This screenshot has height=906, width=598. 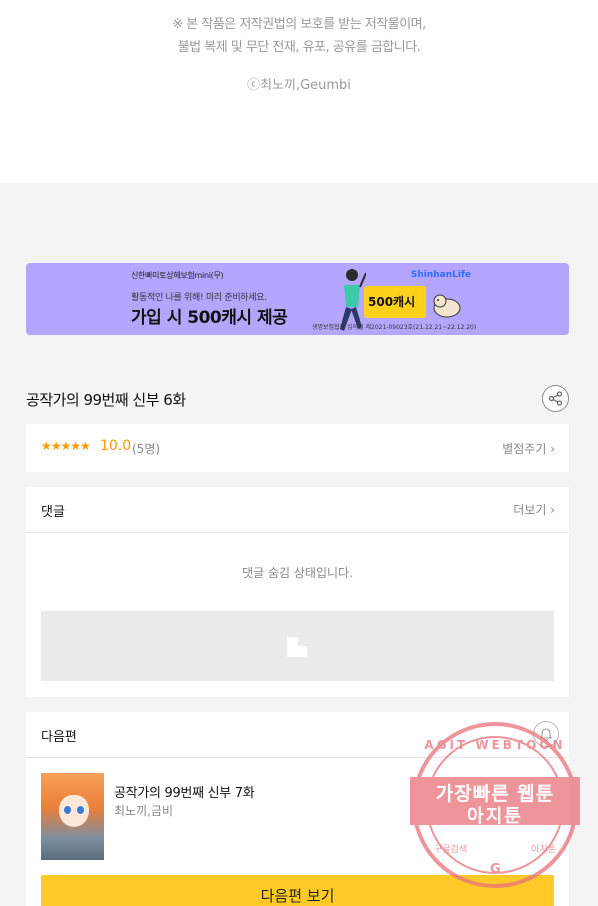 I want to click on next-episode-thumbnail, so click(x=72, y=816).